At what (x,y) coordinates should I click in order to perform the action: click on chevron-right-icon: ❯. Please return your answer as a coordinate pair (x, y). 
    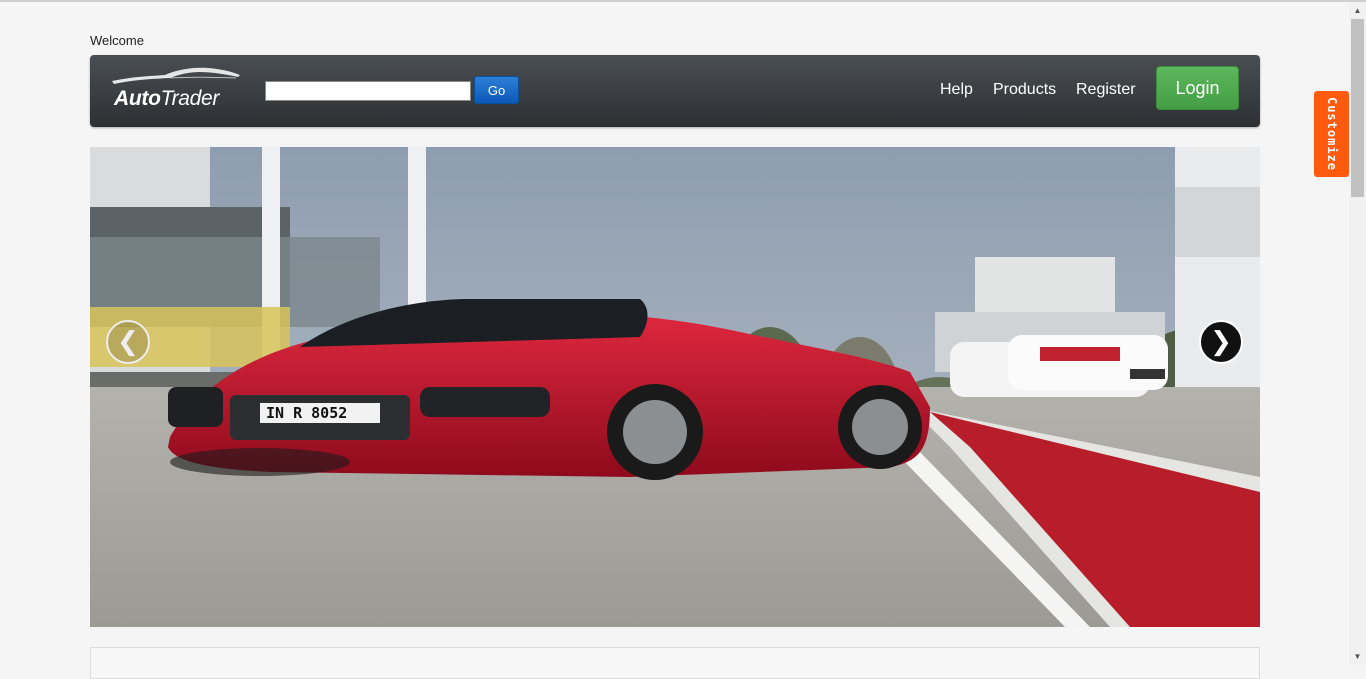
    Looking at the image, I should click on (1221, 342).